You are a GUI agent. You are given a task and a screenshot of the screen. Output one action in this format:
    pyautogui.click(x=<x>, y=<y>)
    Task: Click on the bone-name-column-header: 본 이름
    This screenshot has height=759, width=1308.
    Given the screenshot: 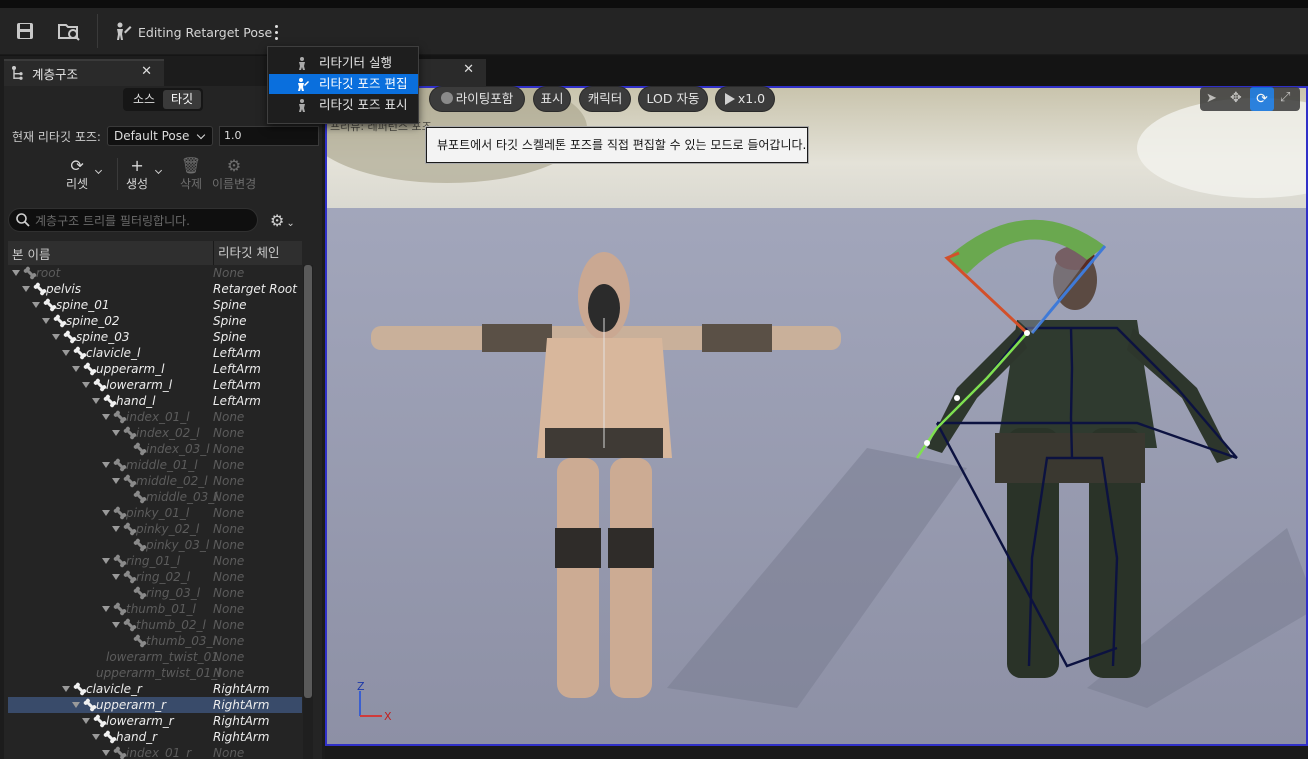 What is the action you would take?
    pyautogui.click(x=29, y=253)
    